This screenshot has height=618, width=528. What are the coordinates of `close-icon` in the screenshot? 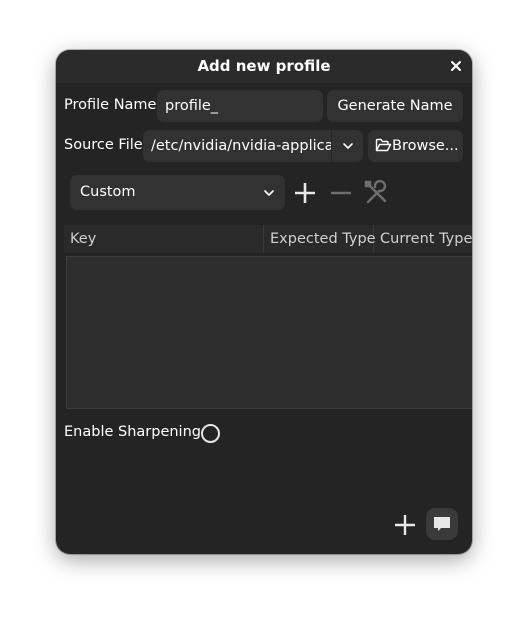 It's located at (456, 66).